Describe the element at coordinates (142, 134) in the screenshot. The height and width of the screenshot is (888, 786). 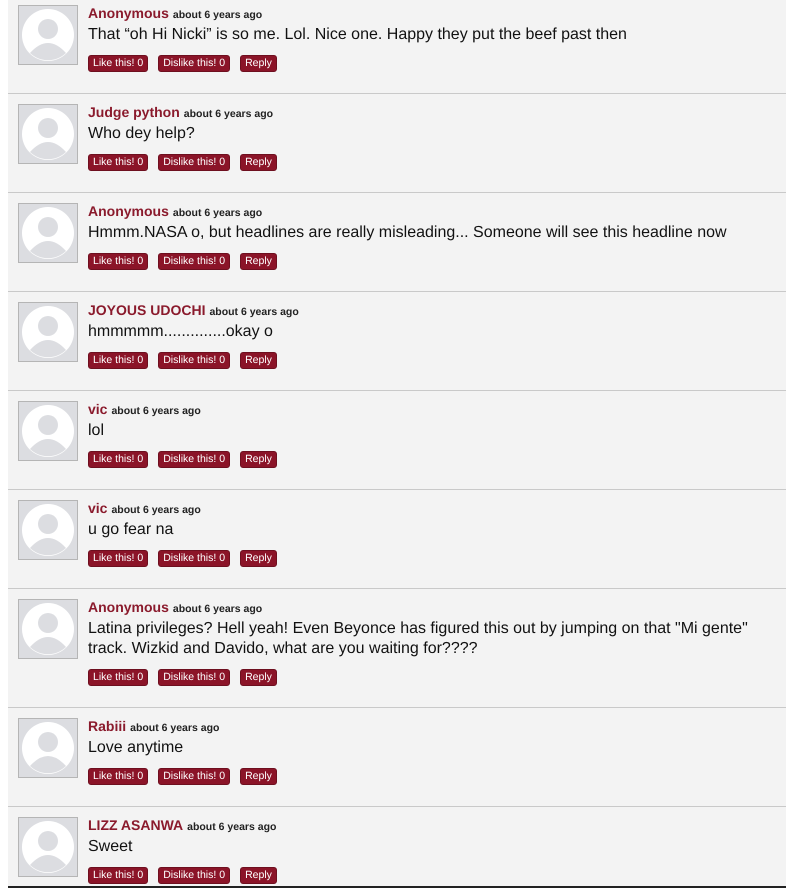
I see `comment-text: Who dey help?` at that location.